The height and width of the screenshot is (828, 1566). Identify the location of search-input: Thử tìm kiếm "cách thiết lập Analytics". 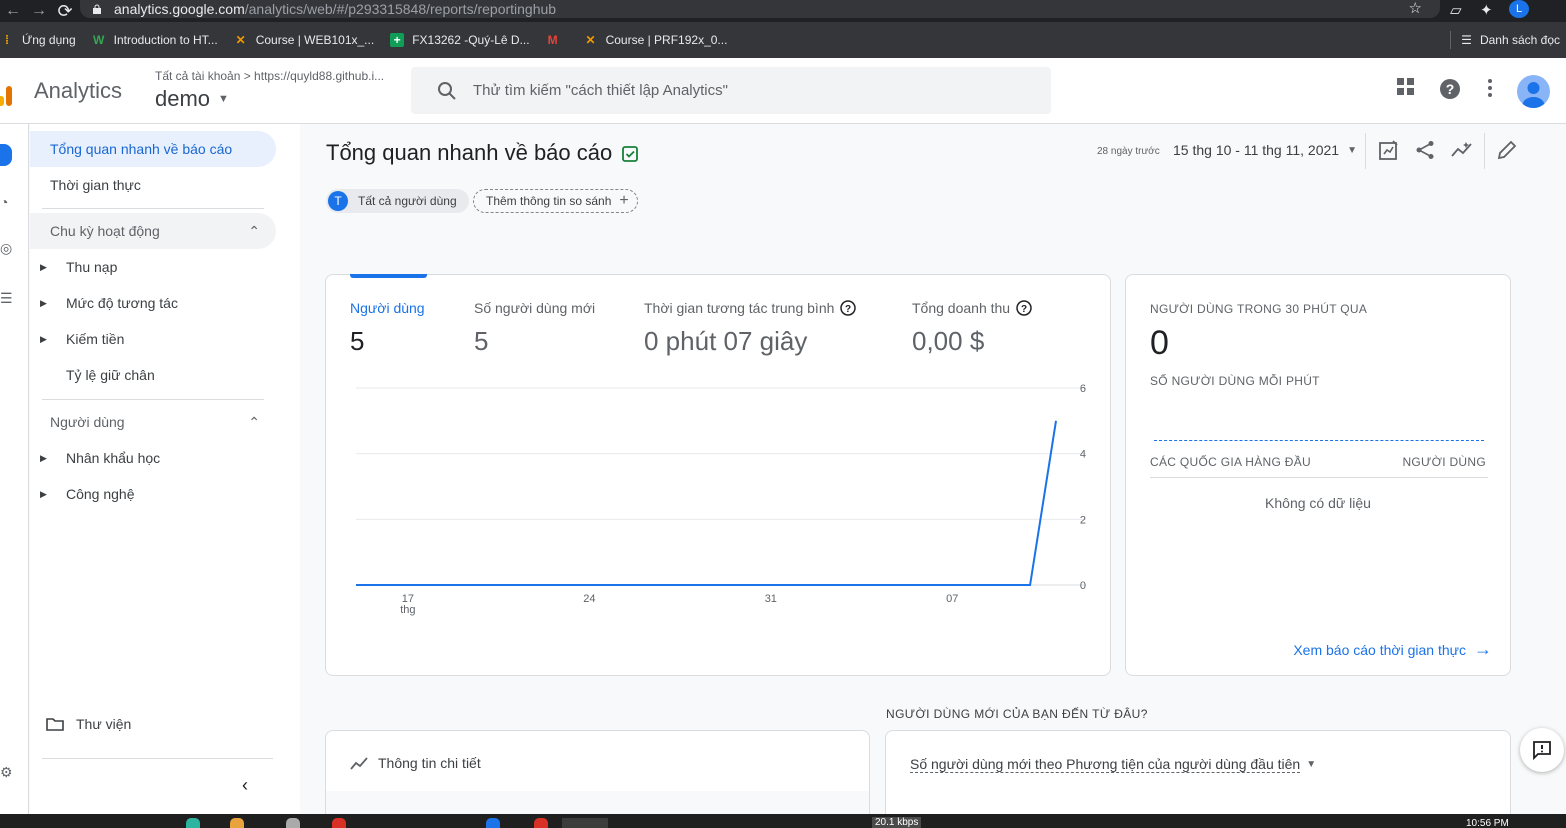
(731, 90).